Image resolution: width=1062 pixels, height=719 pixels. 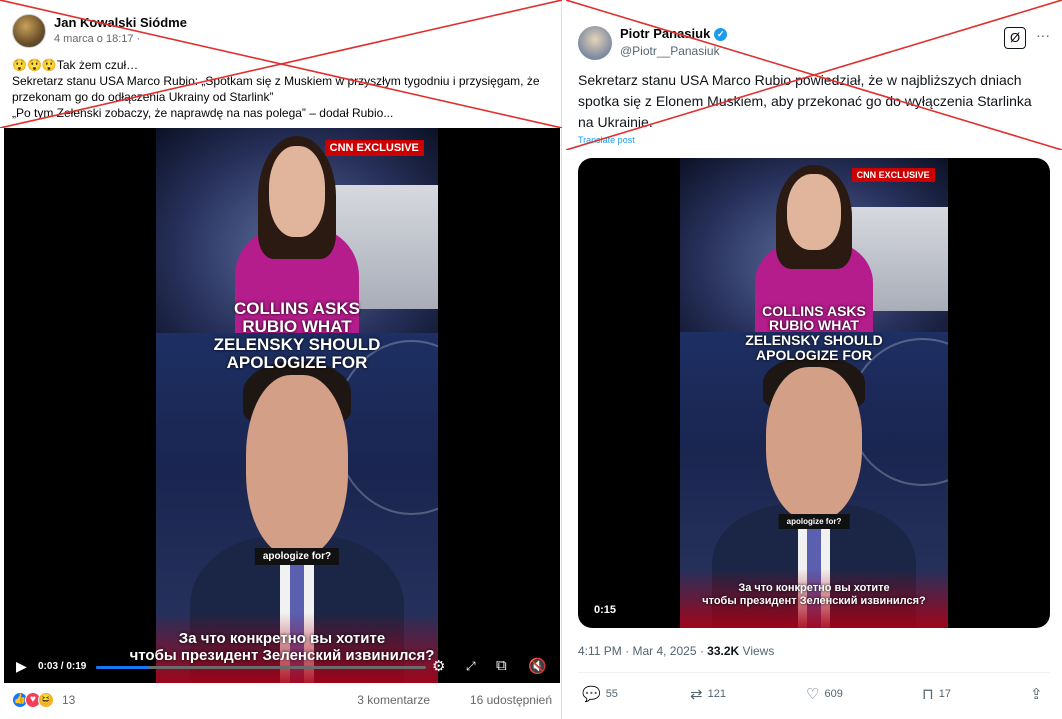 What do you see at coordinates (1043, 35) in the screenshot?
I see `more-icon: ···` at bounding box center [1043, 35].